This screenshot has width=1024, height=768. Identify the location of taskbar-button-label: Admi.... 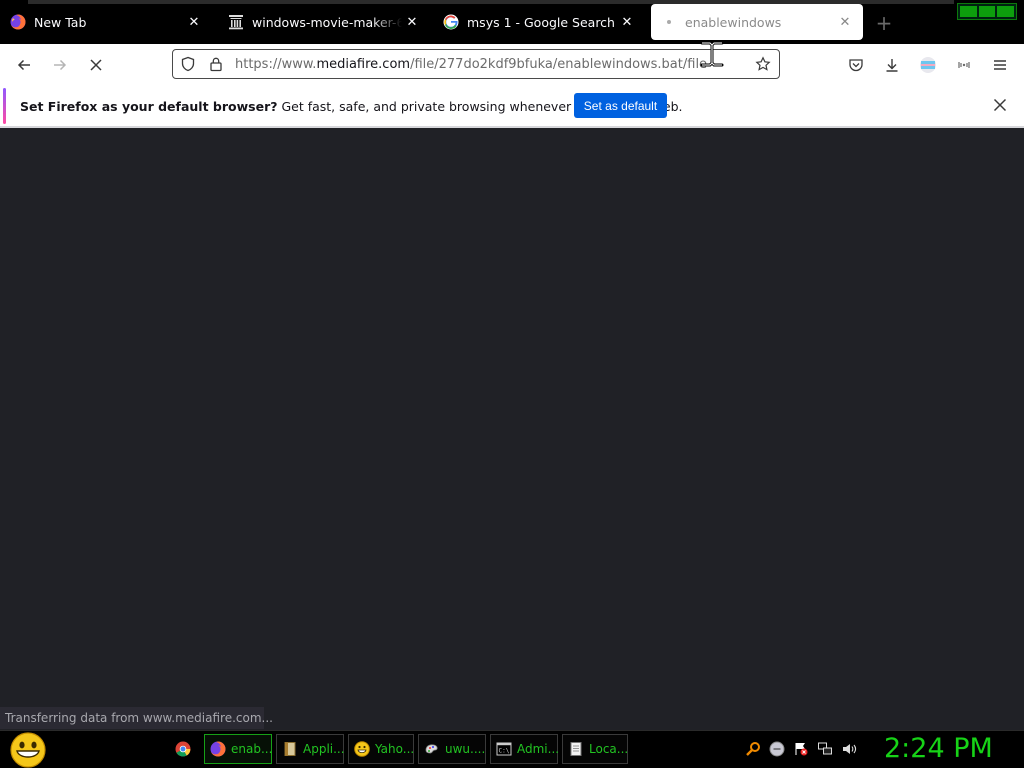
(538, 749).